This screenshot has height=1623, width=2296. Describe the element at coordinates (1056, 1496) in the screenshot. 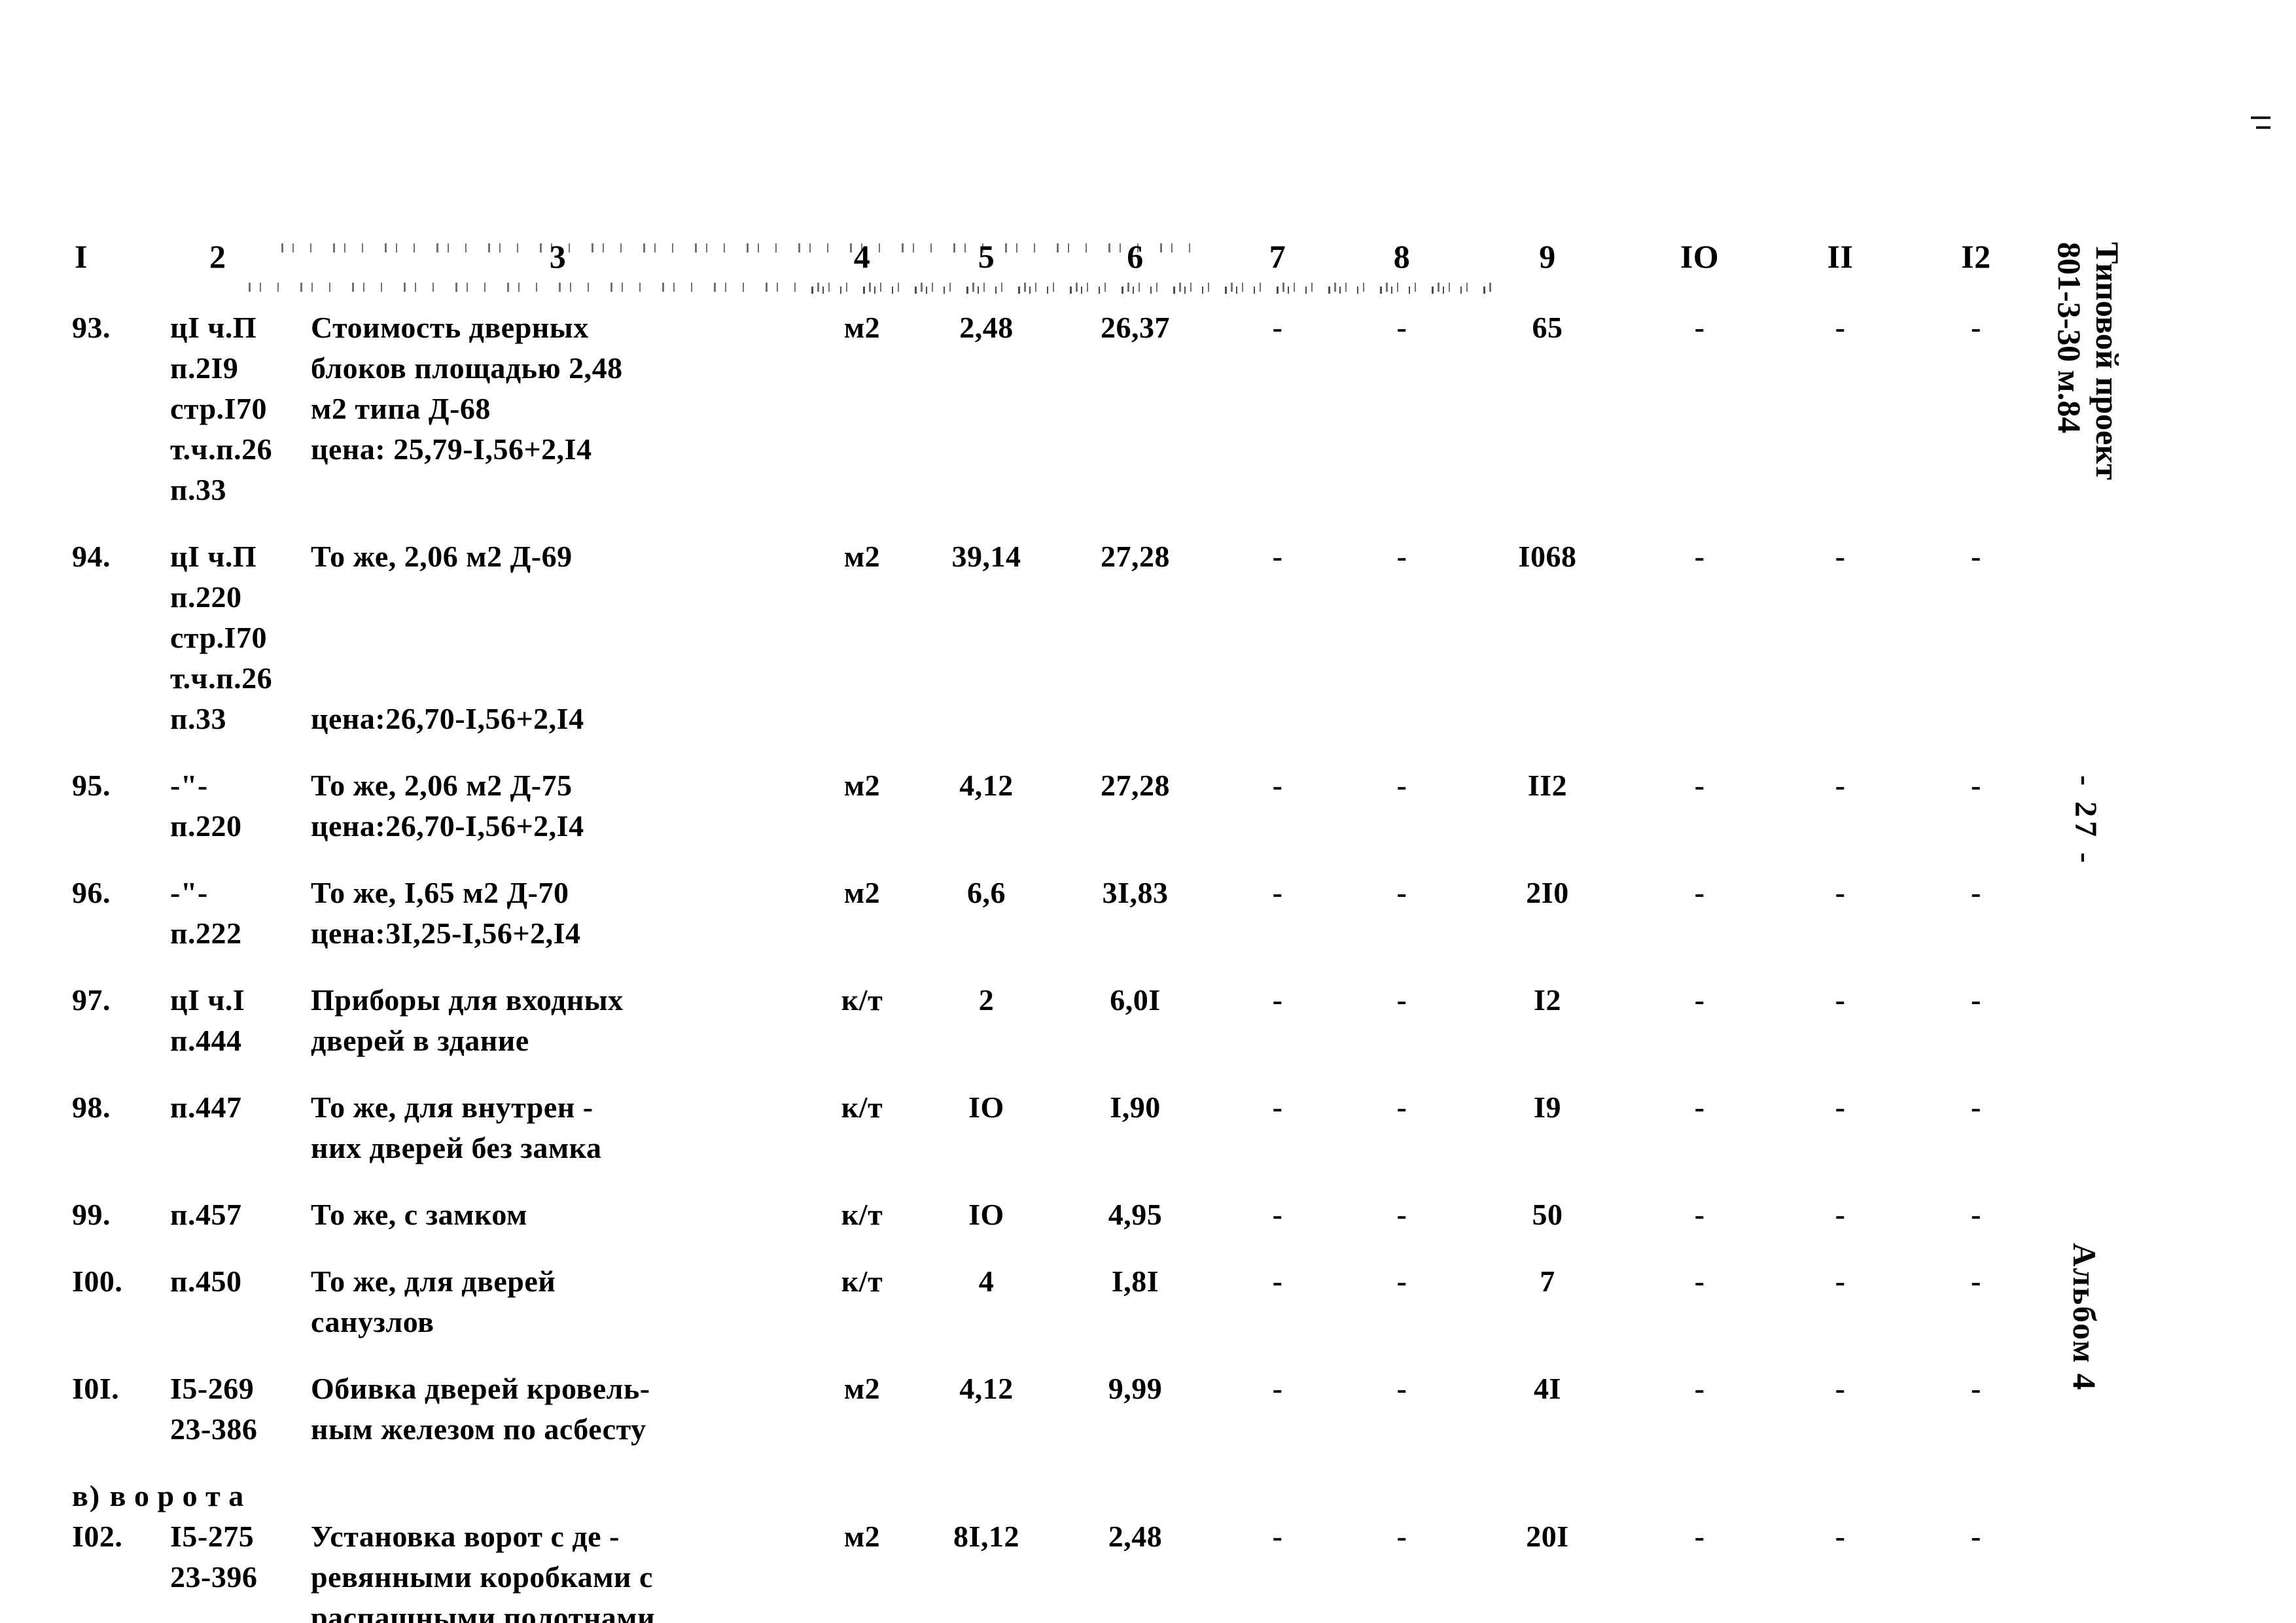

I see `section-heading-row: в) в о р о т а` at that location.